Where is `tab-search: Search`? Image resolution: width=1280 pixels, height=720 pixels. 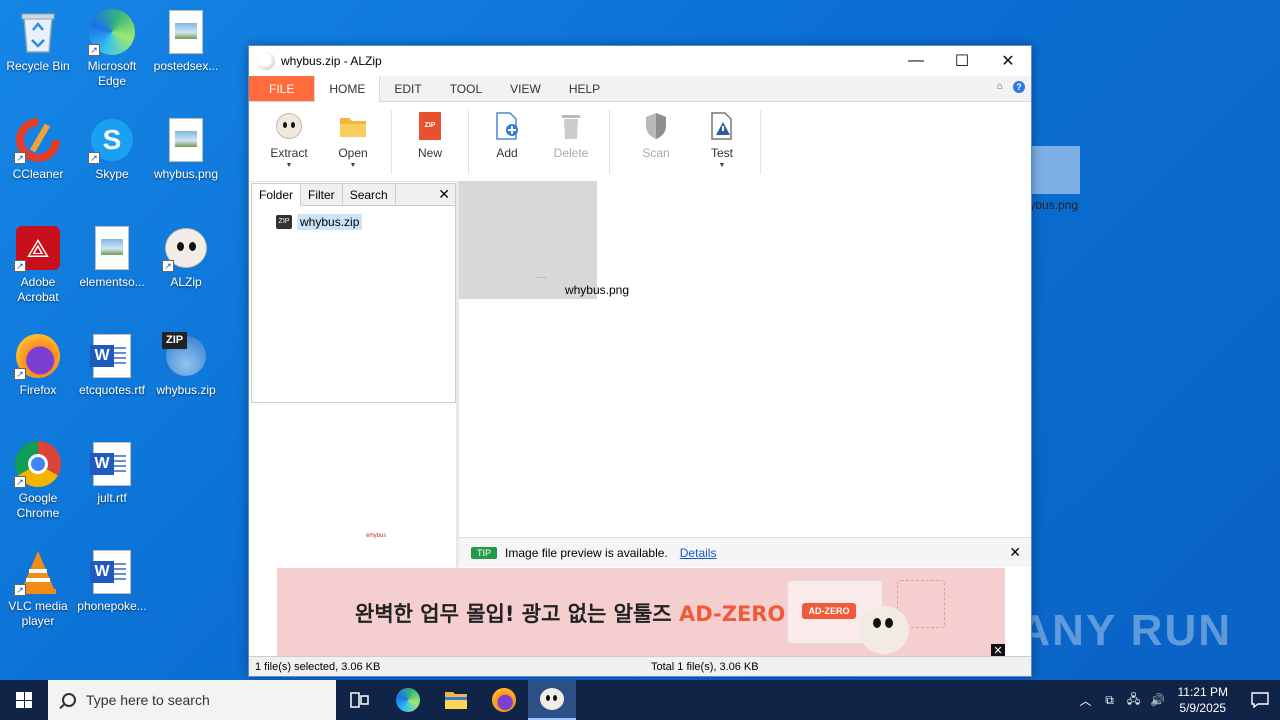
tab-search: Search is located at coordinates (369, 194).